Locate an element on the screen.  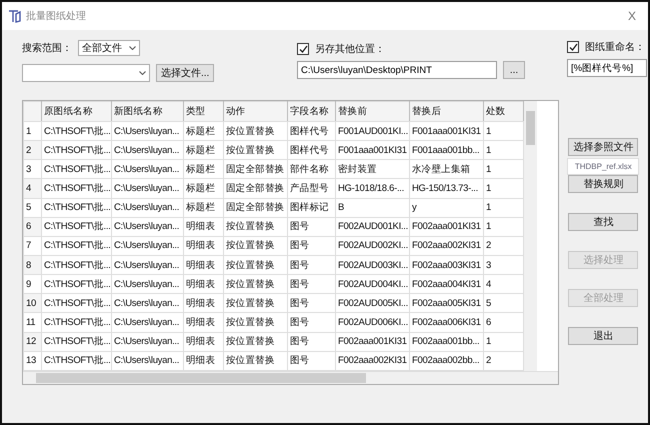
row-number: 10 is located at coordinates (33, 303).